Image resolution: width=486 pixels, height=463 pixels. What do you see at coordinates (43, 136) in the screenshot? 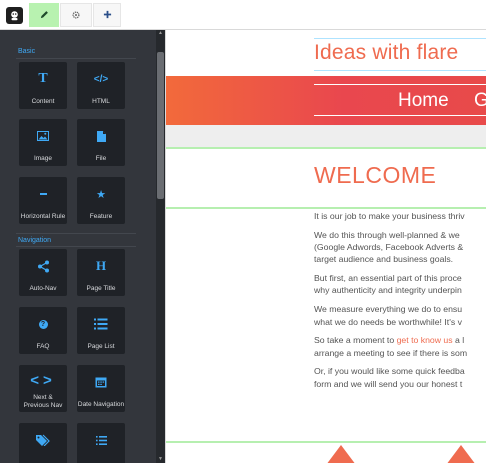
I see `image-icon` at bounding box center [43, 136].